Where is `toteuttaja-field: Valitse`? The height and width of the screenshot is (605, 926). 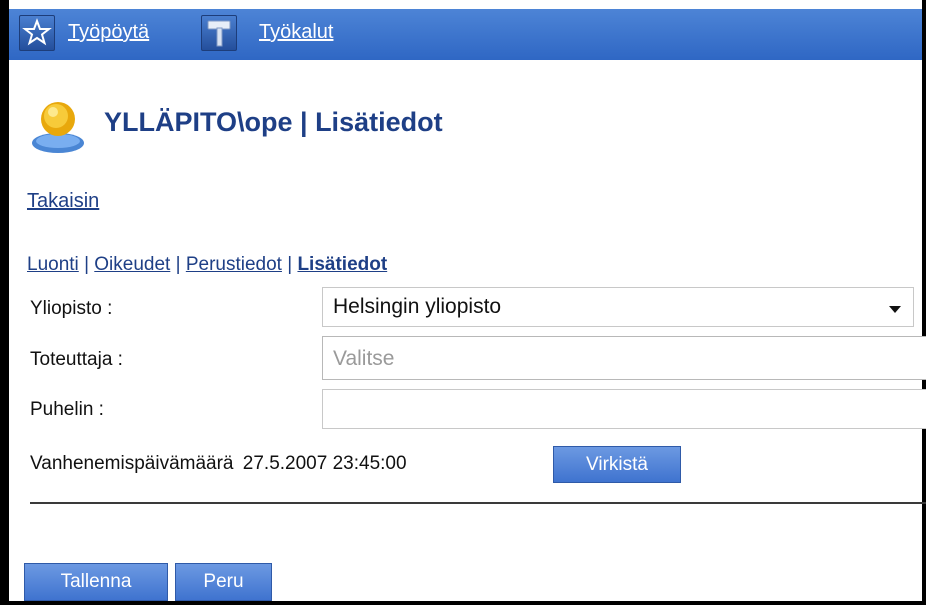 toteuttaja-field: Valitse is located at coordinates (624, 358).